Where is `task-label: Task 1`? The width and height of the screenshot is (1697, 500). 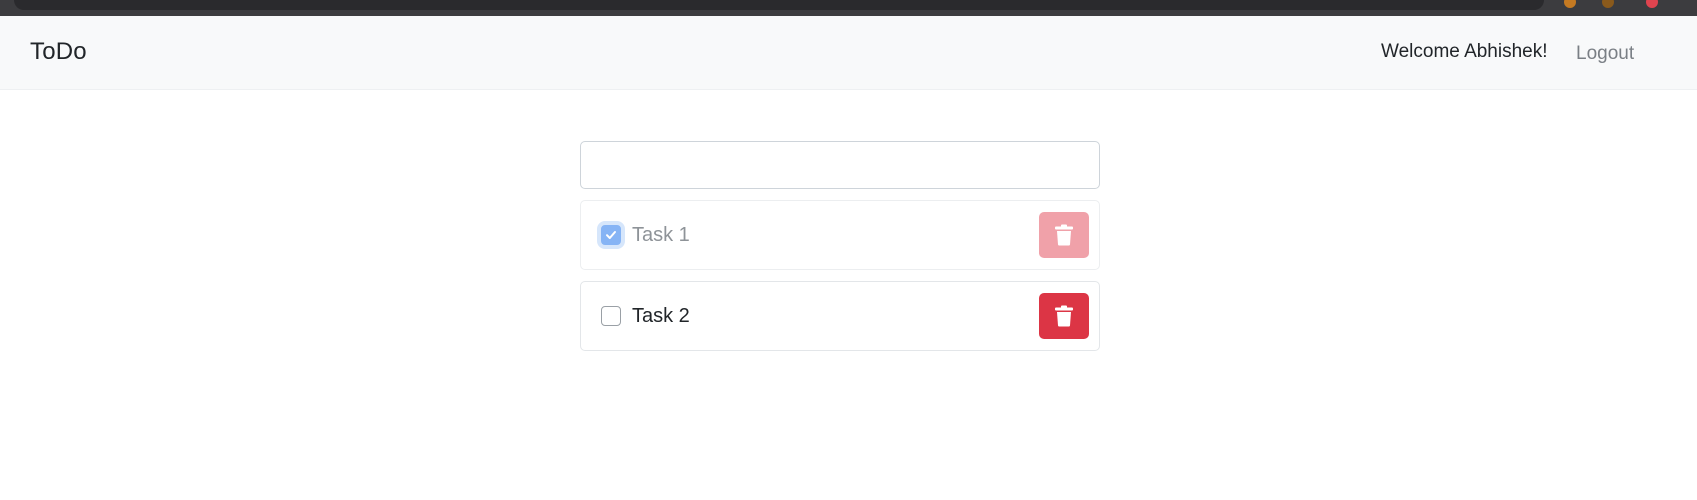 task-label: Task 1 is located at coordinates (661, 235).